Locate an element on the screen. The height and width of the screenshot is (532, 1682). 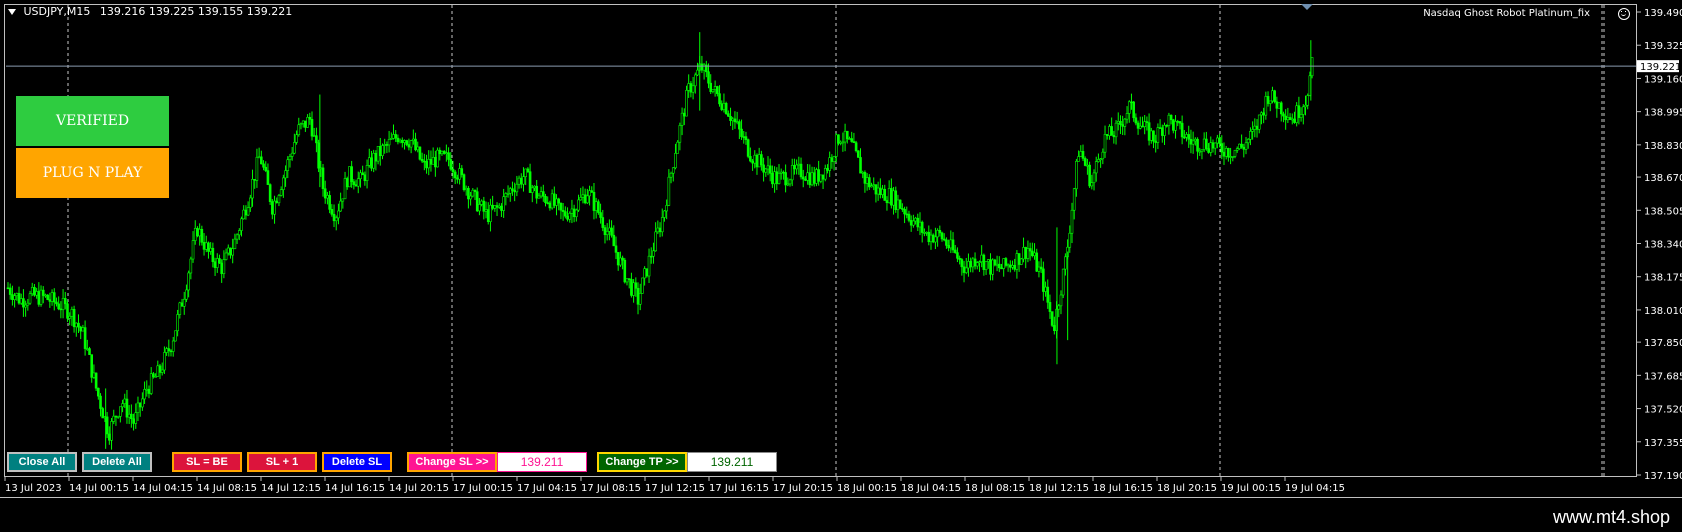
delete-all-button: Delete All is located at coordinates (117, 462).